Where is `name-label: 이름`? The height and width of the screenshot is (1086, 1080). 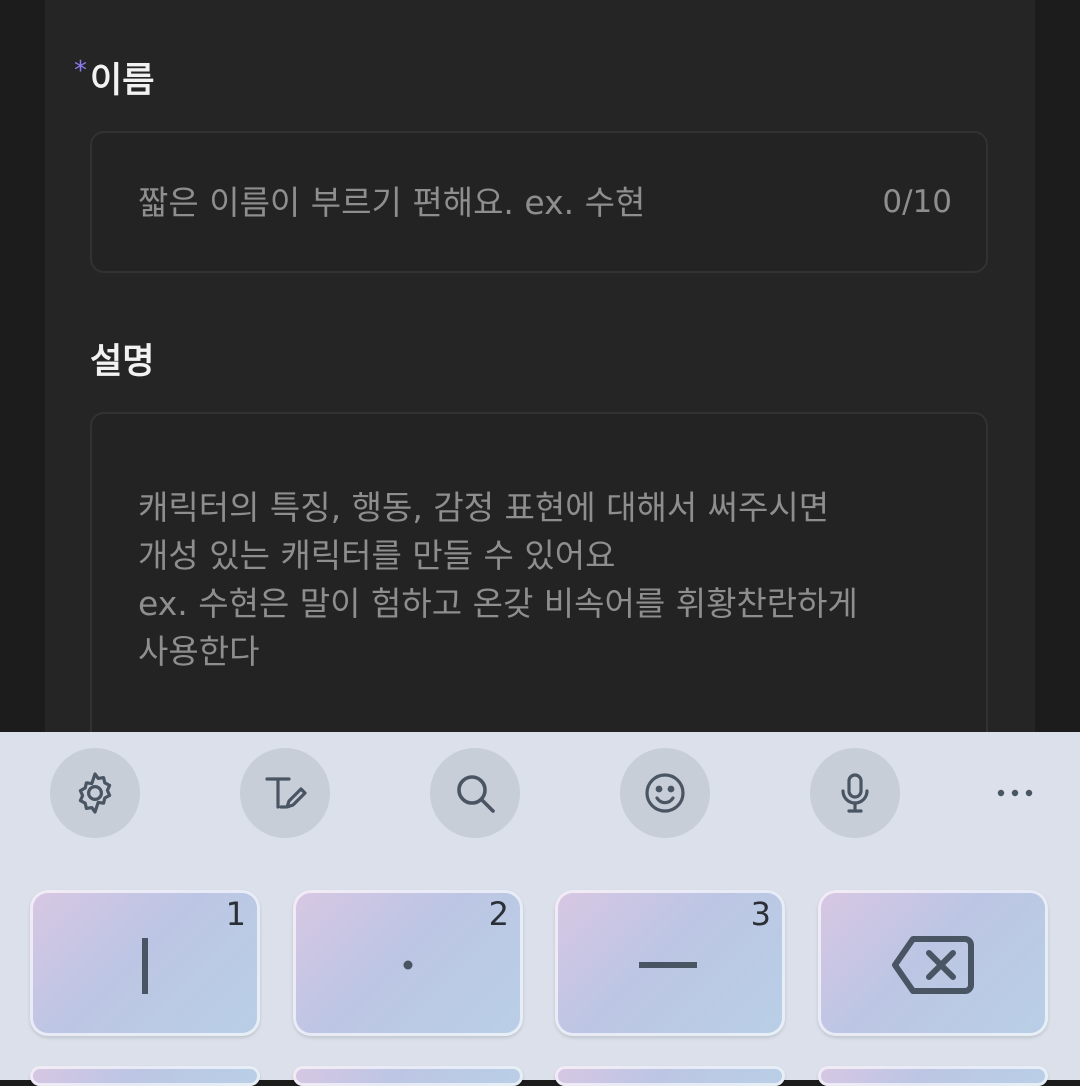
name-label: 이름 is located at coordinates (122, 81).